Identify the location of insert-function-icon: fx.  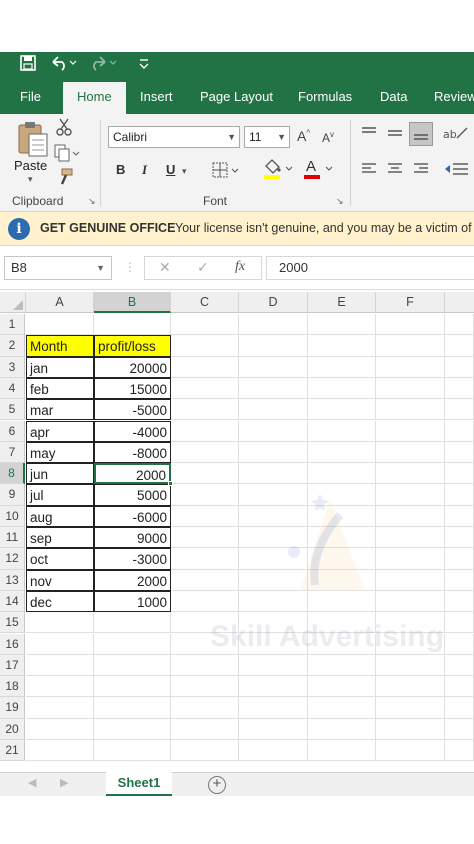
(240, 267).